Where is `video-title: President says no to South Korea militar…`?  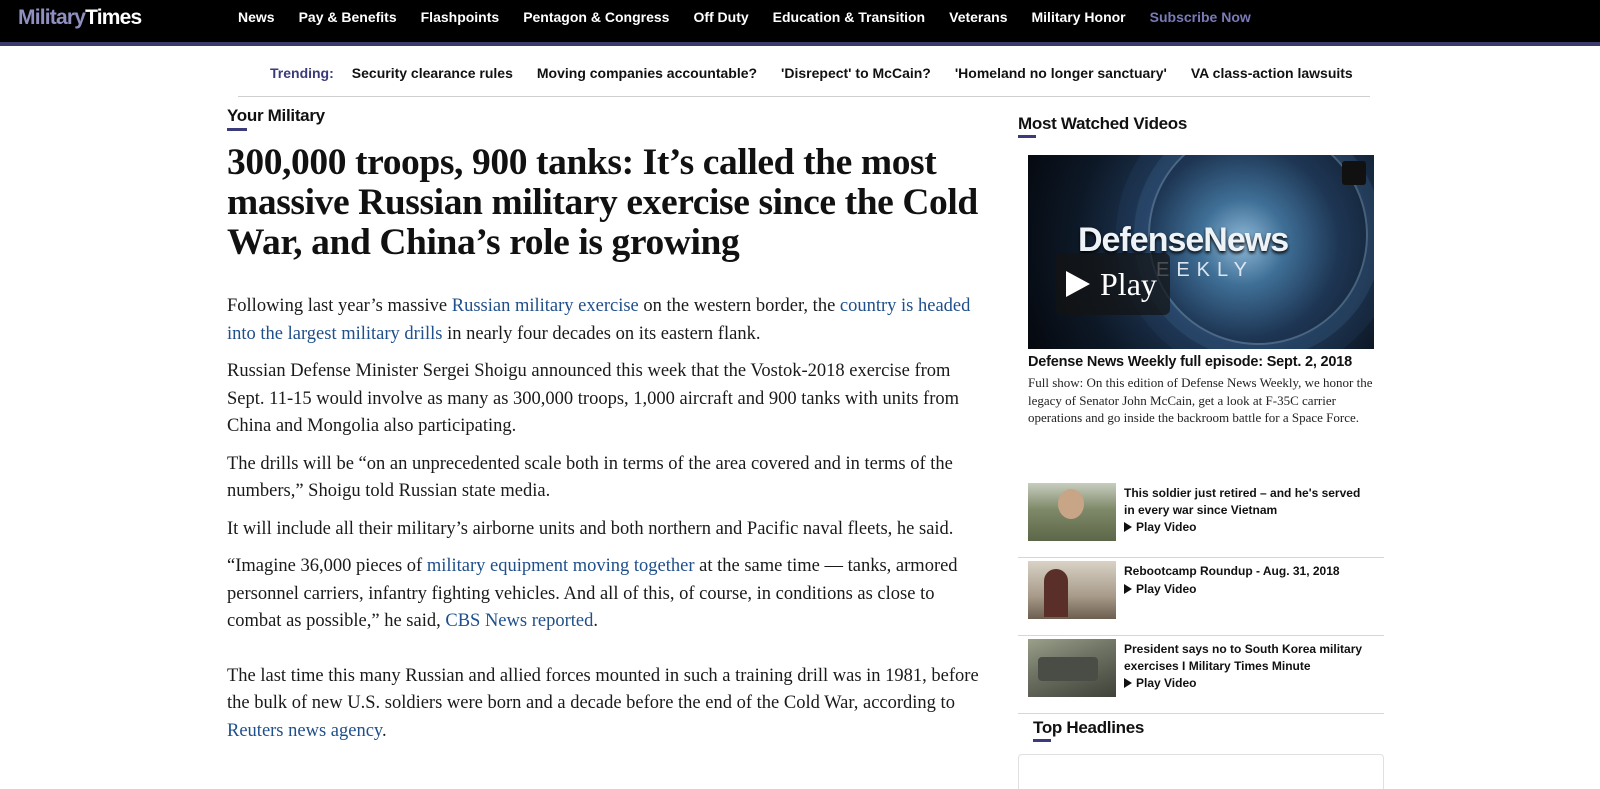
video-title: President says no to South Korea militar… is located at coordinates (1249, 657).